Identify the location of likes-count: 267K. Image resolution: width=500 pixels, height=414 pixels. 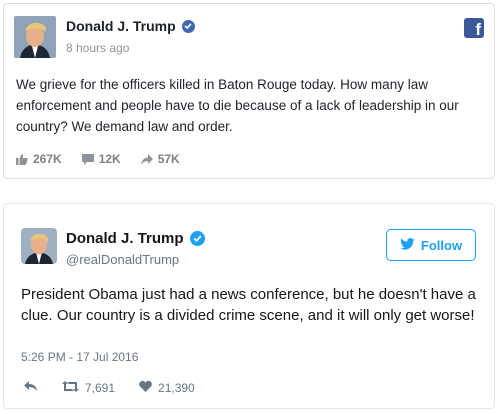
(39, 159).